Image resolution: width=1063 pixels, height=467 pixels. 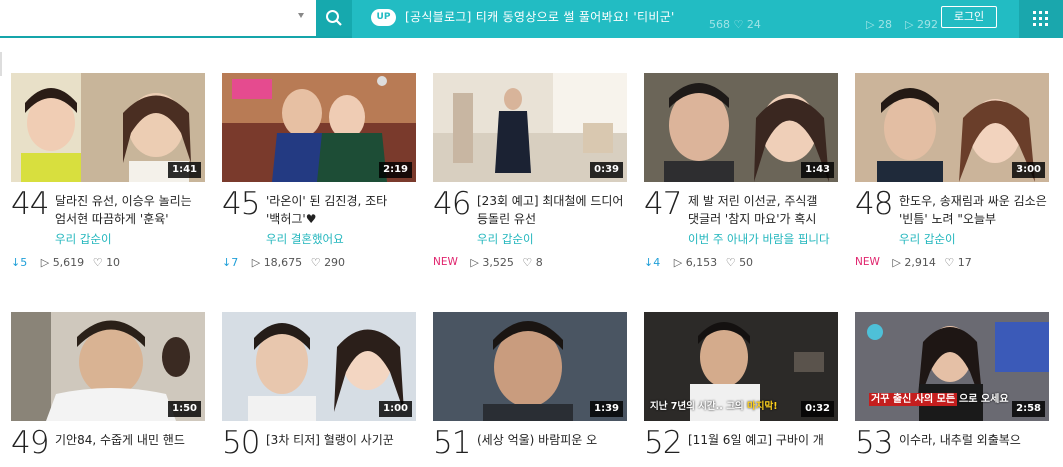 What do you see at coordinates (335, 262) in the screenshot?
I see `like-count: 290` at bounding box center [335, 262].